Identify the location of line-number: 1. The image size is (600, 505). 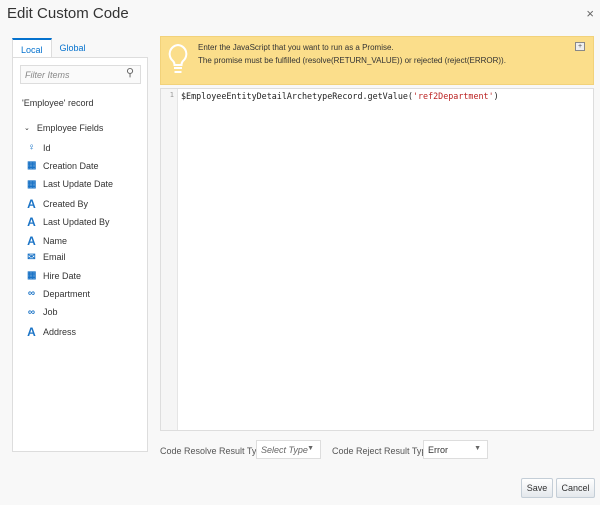
(169, 259).